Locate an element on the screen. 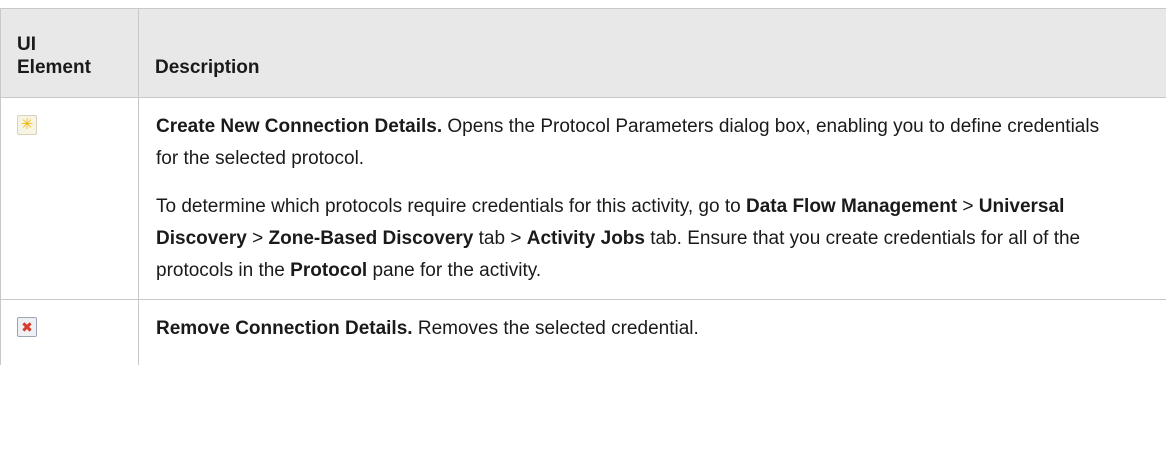 The height and width of the screenshot is (470, 1166). remove-x-icon is located at coordinates (27, 327).